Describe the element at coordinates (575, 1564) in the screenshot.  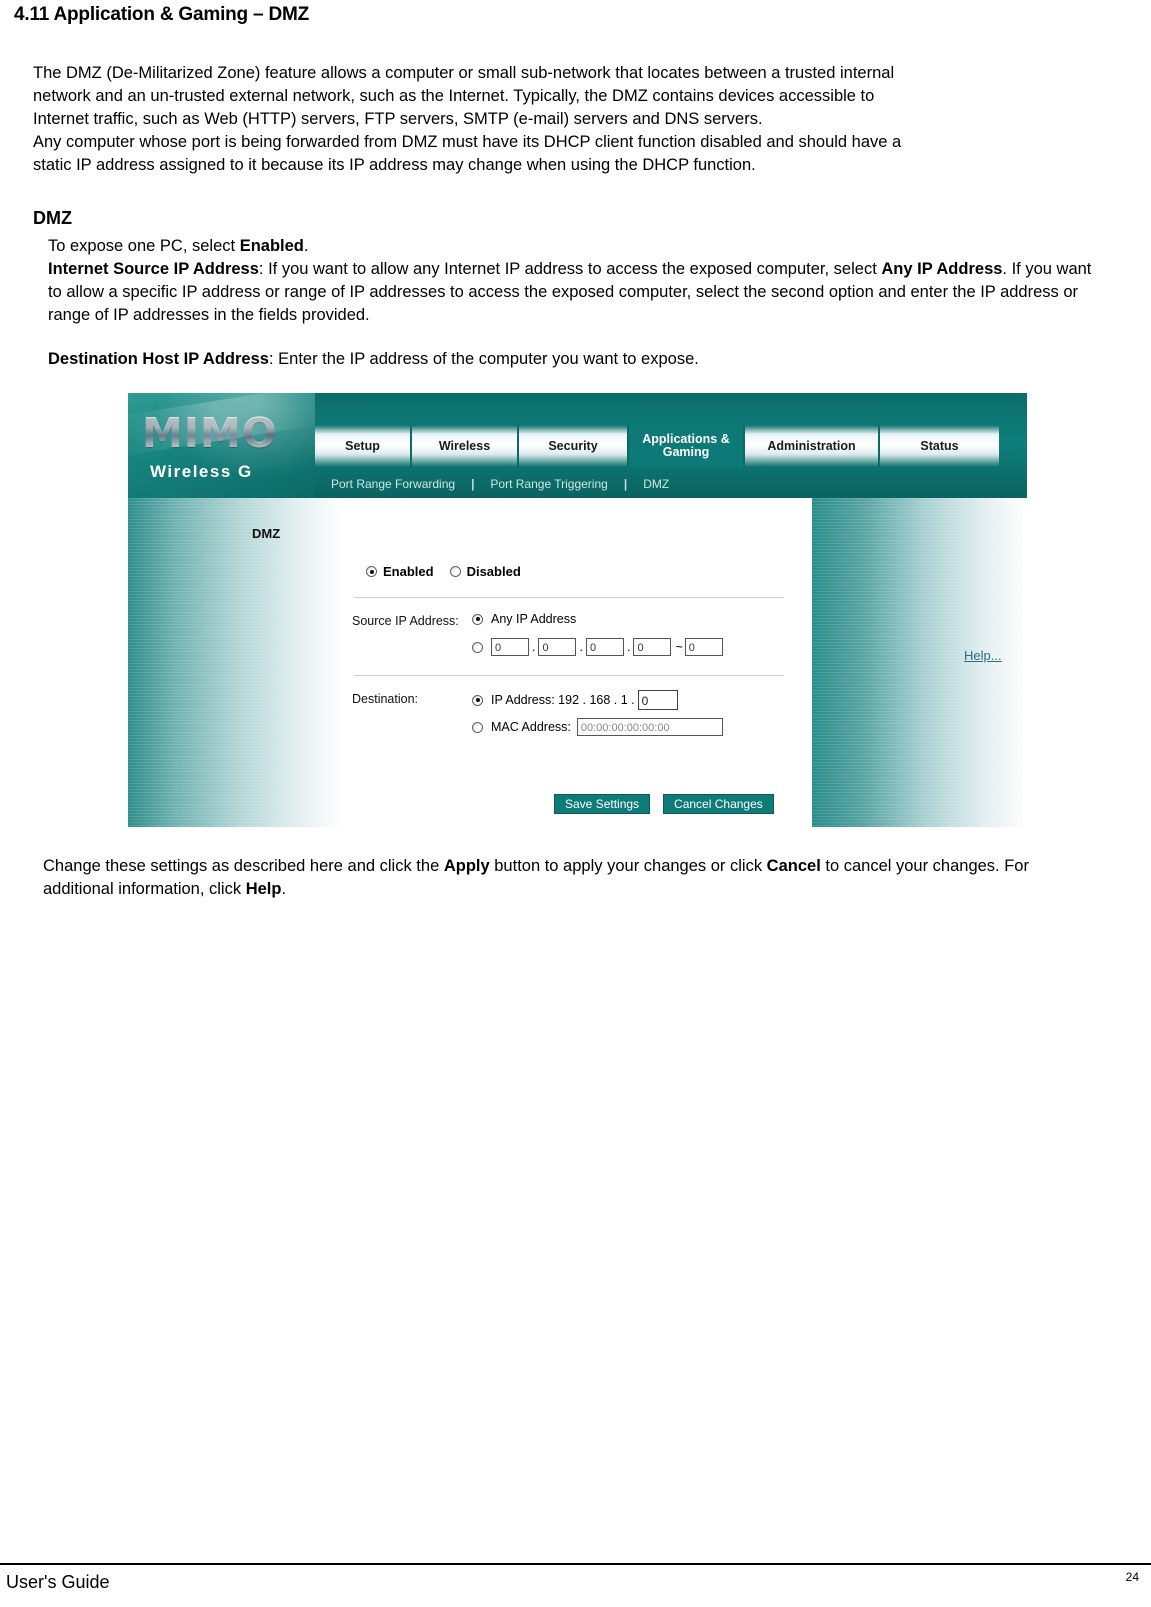
I see `footer-divider` at that location.